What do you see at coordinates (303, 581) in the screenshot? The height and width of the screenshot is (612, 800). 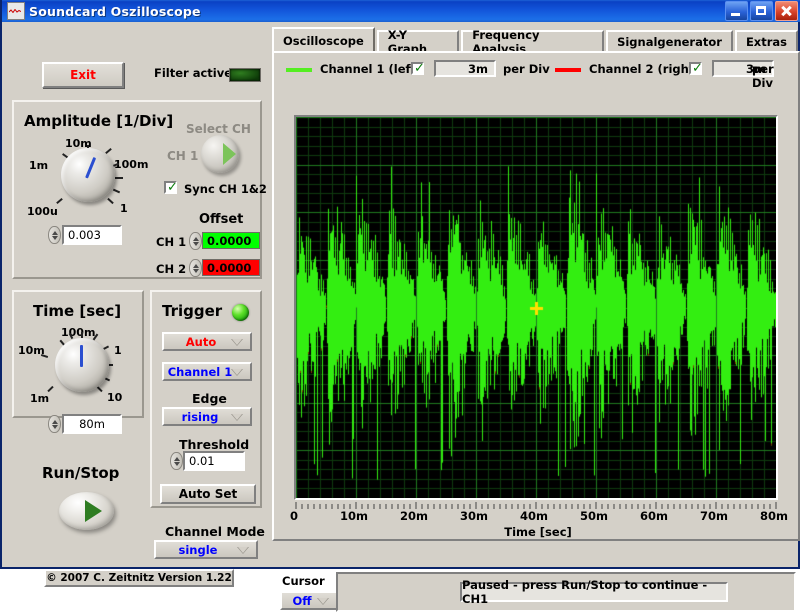 I see `cursor-label: Cursor` at bounding box center [303, 581].